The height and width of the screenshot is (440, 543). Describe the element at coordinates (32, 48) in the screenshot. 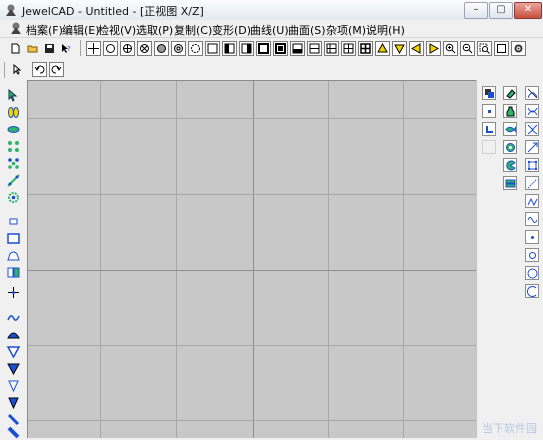

I see `open-icon` at that location.